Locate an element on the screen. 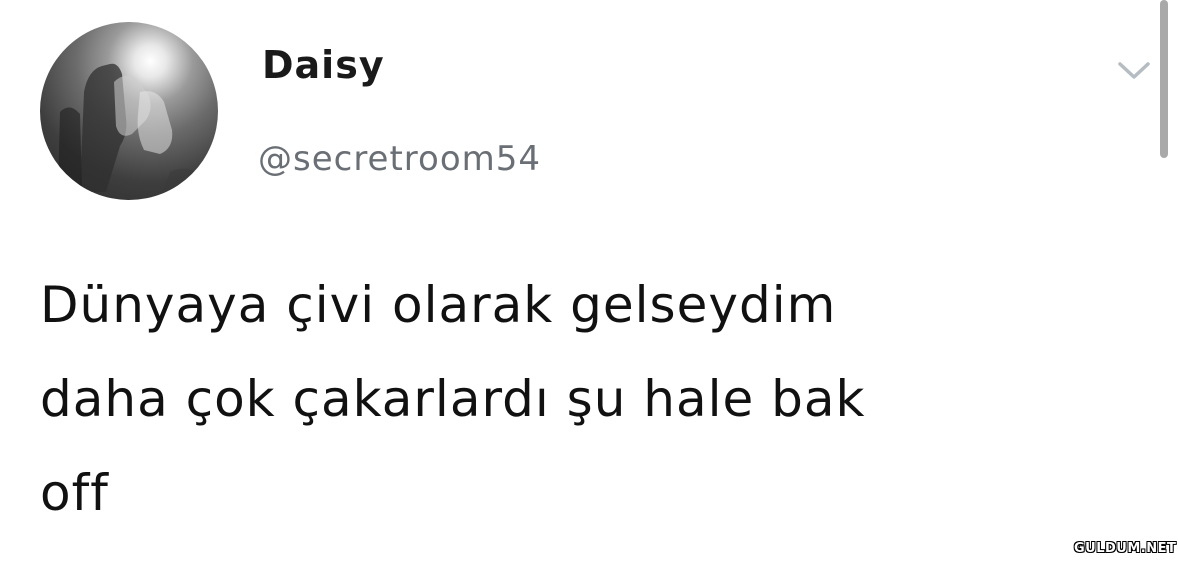 Image resolution: width=1178 pixels, height=561 pixels. chevron-down-icon is located at coordinates (1134, 70).